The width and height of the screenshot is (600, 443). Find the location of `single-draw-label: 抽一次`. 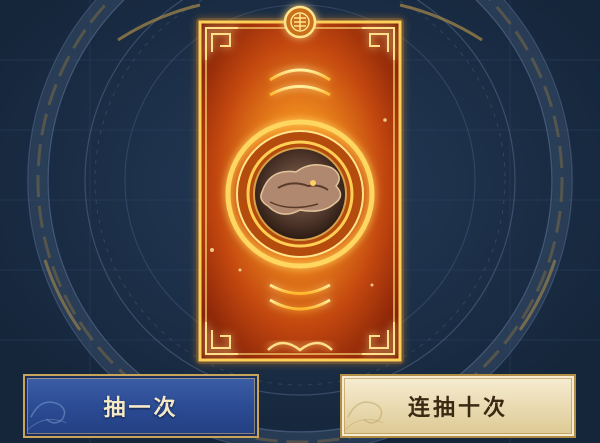

single-draw-label: 抽一次 is located at coordinates (141, 408).